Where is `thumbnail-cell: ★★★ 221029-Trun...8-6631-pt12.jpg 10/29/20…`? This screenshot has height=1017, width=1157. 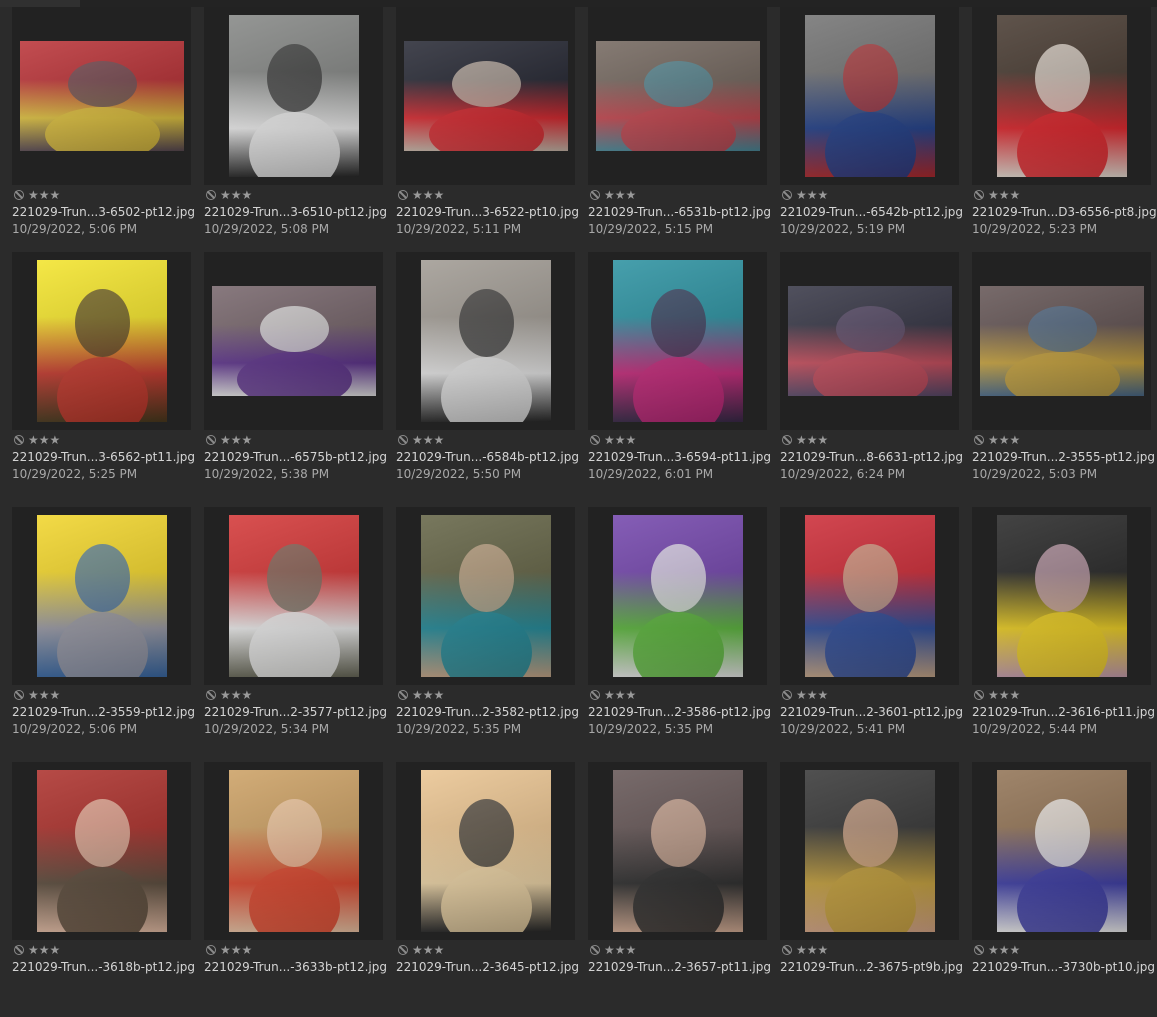 thumbnail-cell: ★★★ 221029-Trun...8-6631-pt12.jpg 10/29/20… is located at coordinates (865, 379).